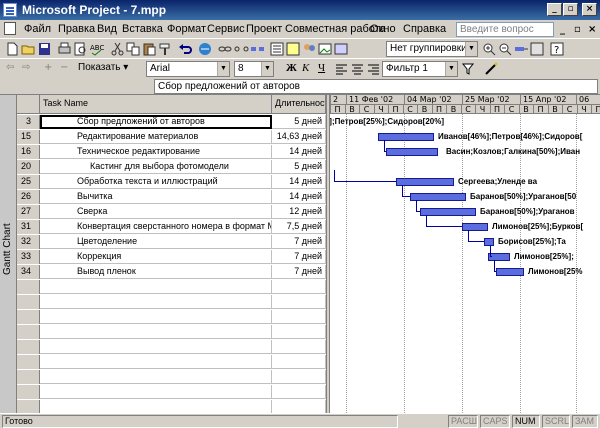 This screenshot has height=428, width=600. I want to click on table-row: 34 Вывод пленок 7 дней, so click(171, 272).